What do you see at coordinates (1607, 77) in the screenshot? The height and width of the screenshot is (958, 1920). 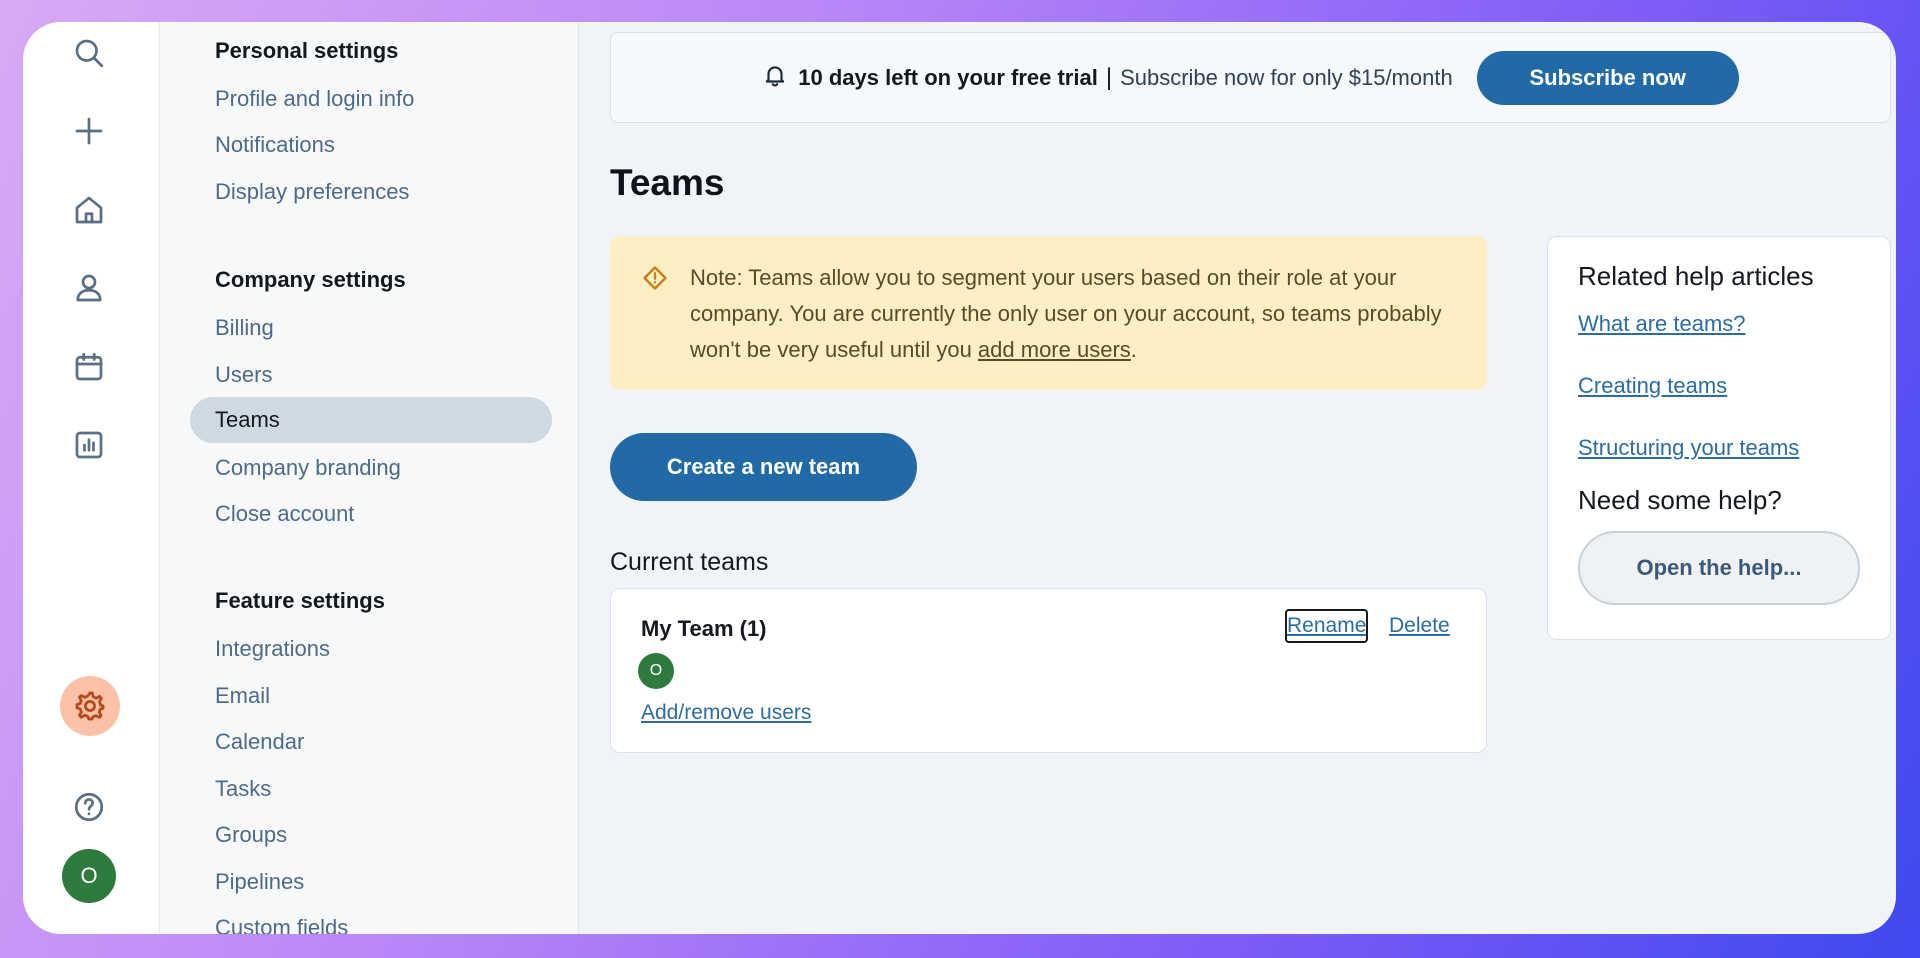 I see `subscribe-now-button: Subscribe now` at bounding box center [1607, 77].